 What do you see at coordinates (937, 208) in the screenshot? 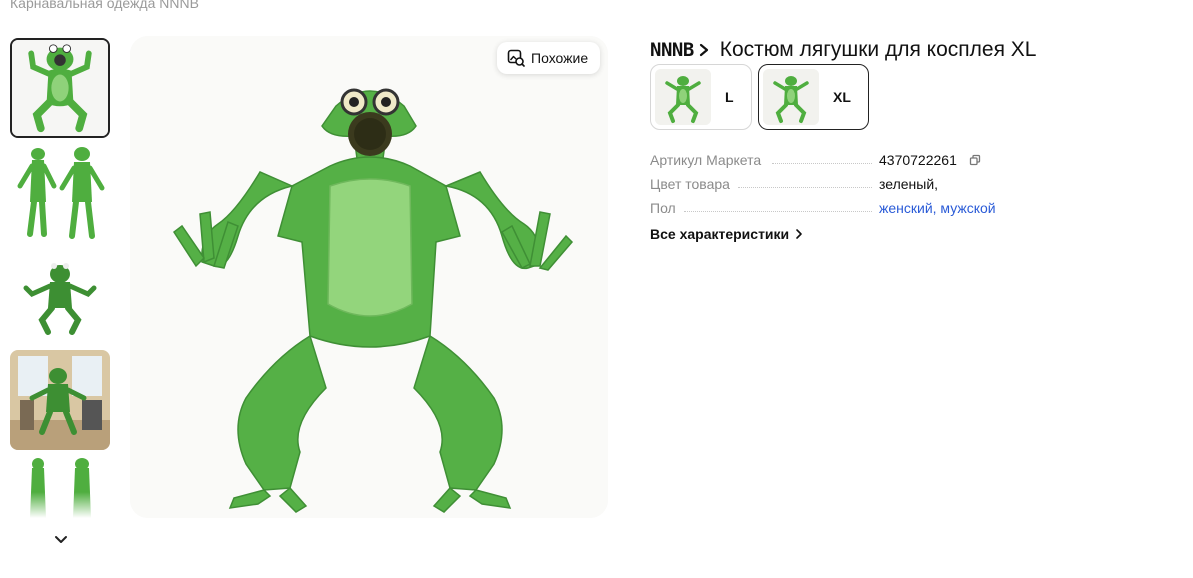
I see `spec-value-link: женский, мужской` at bounding box center [937, 208].